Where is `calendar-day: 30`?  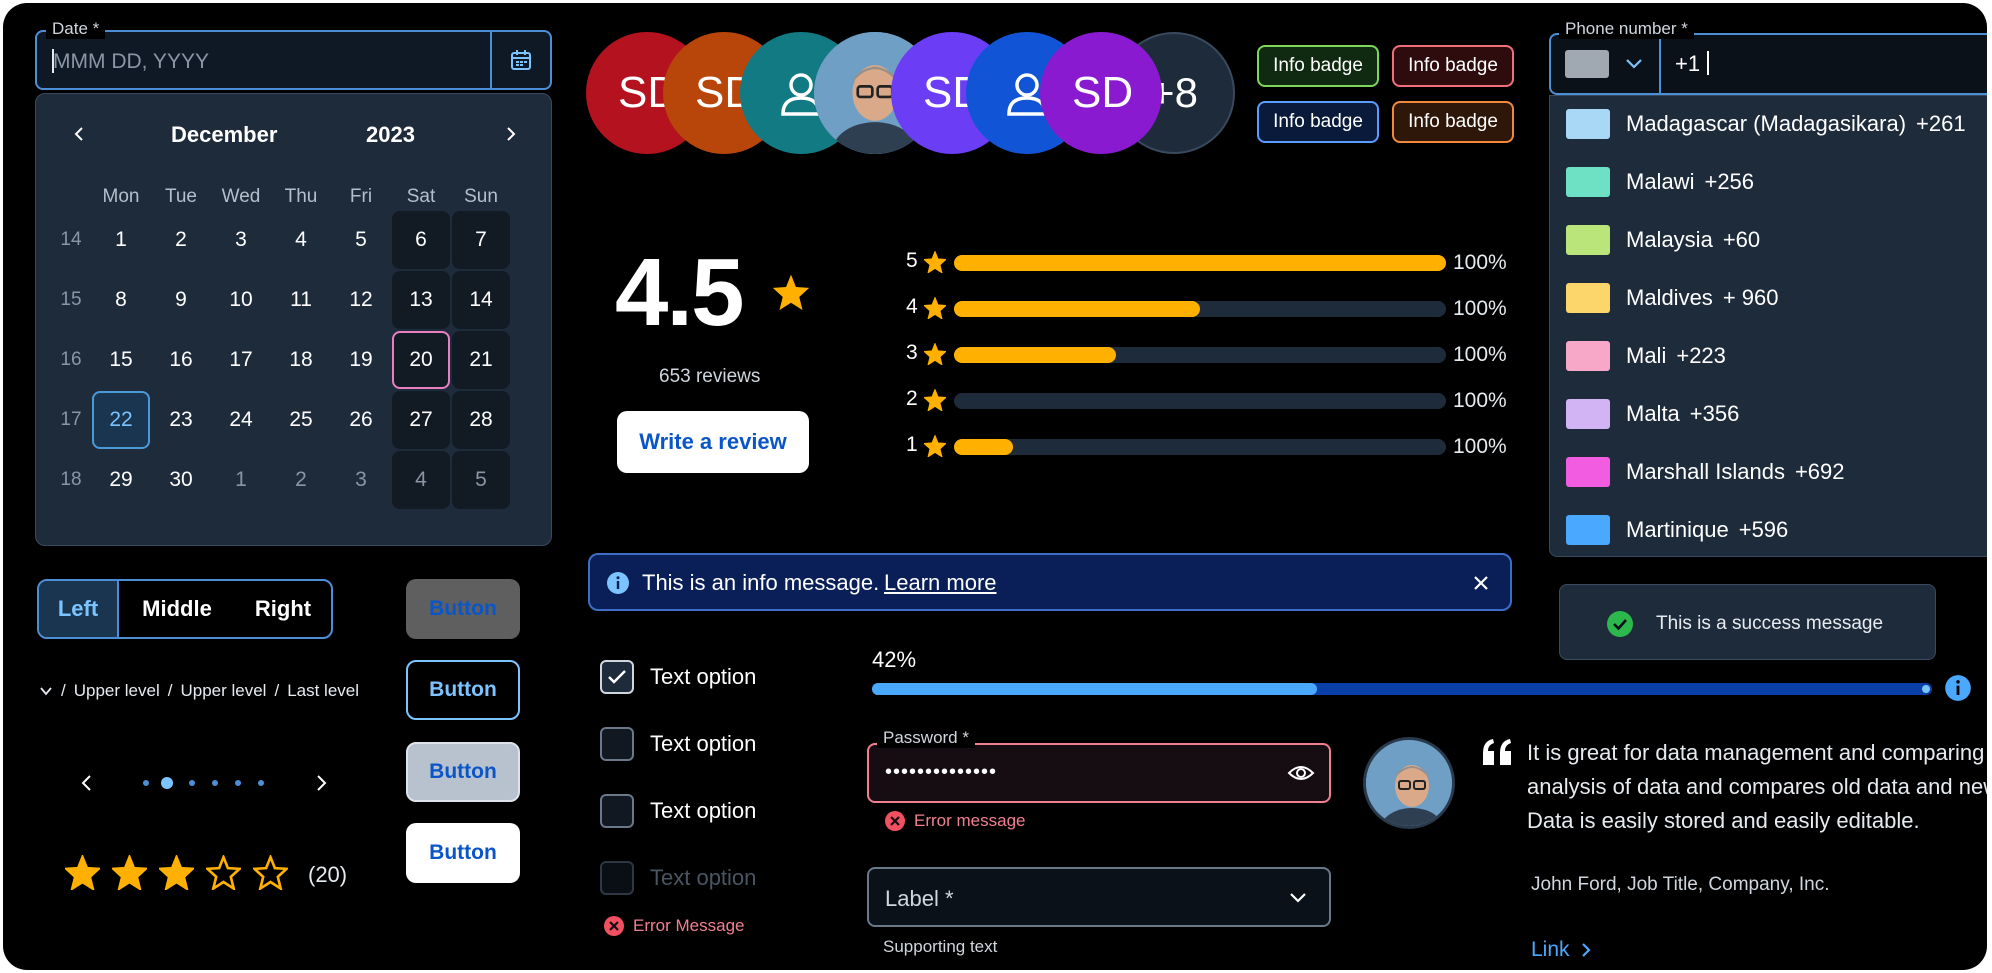 calendar-day: 30 is located at coordinates (181, 480).